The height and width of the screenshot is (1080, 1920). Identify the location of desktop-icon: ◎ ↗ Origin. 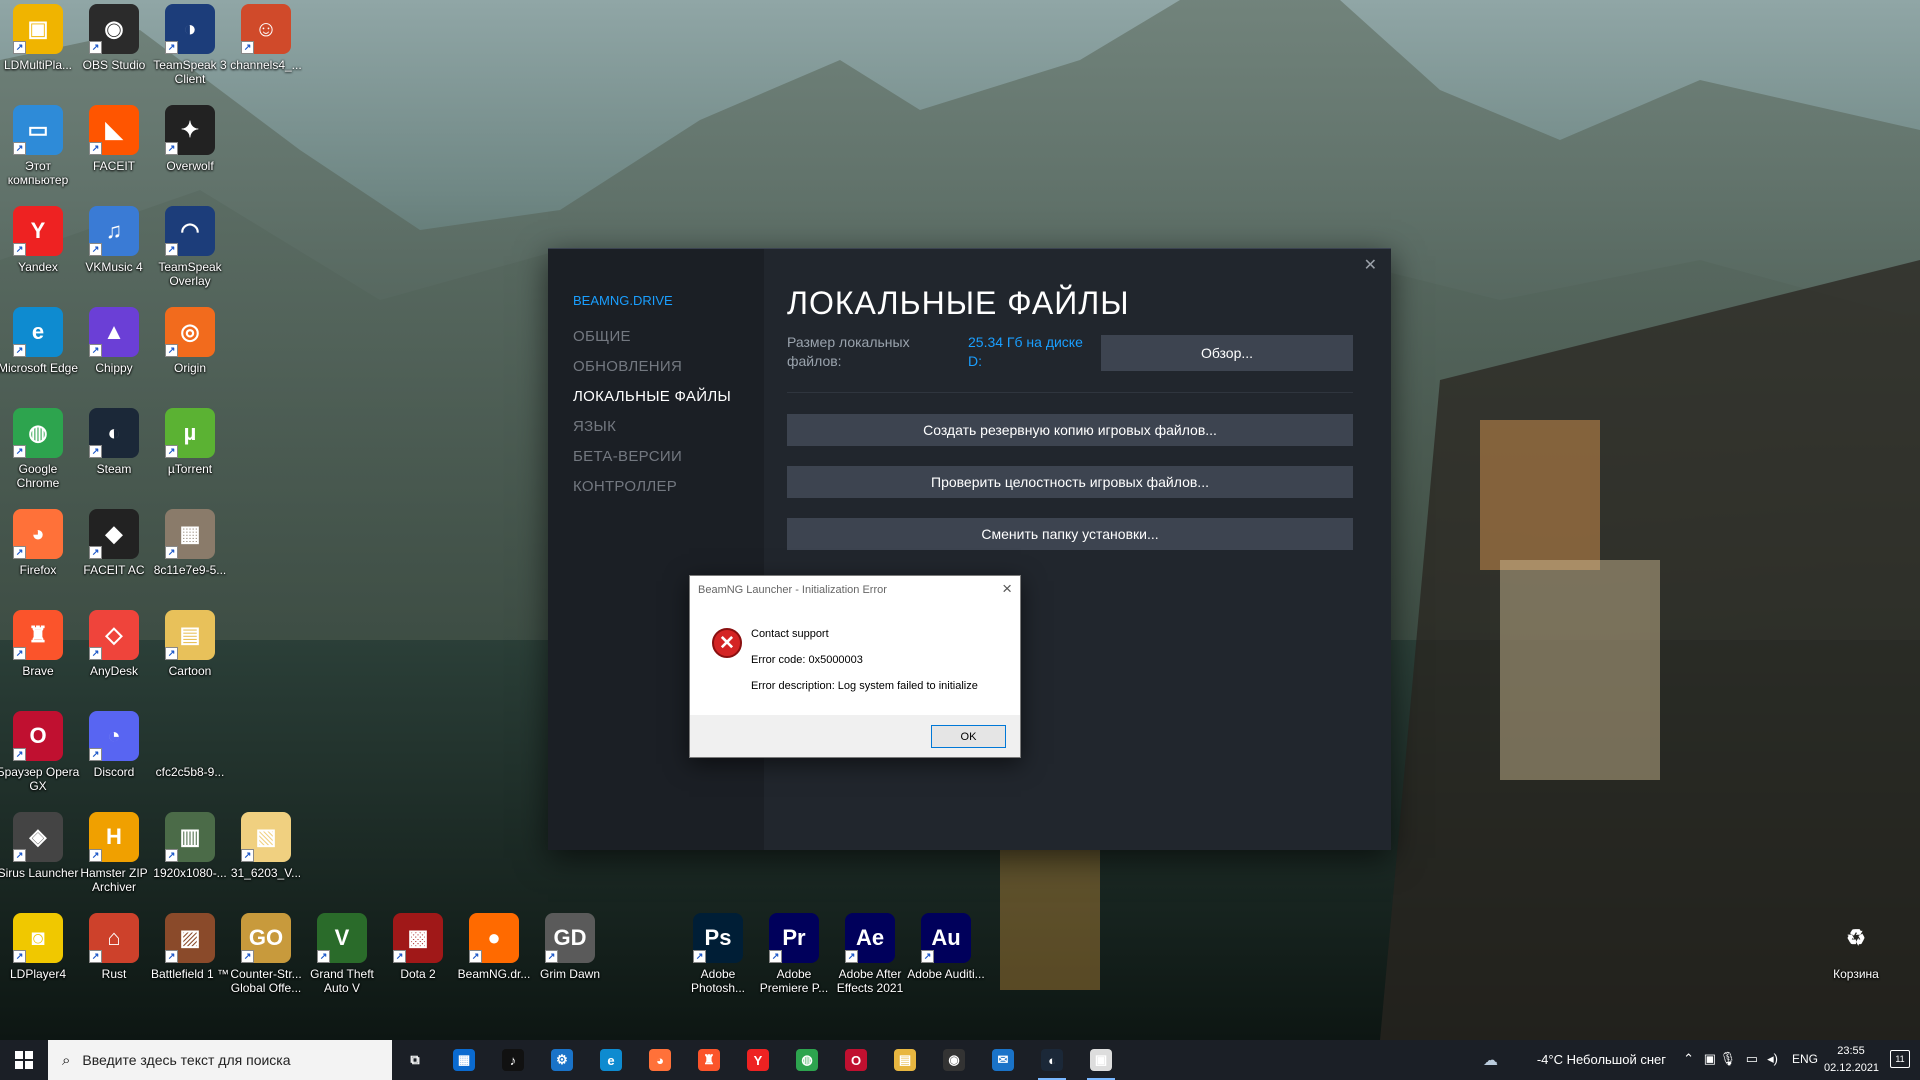
(190, 341).